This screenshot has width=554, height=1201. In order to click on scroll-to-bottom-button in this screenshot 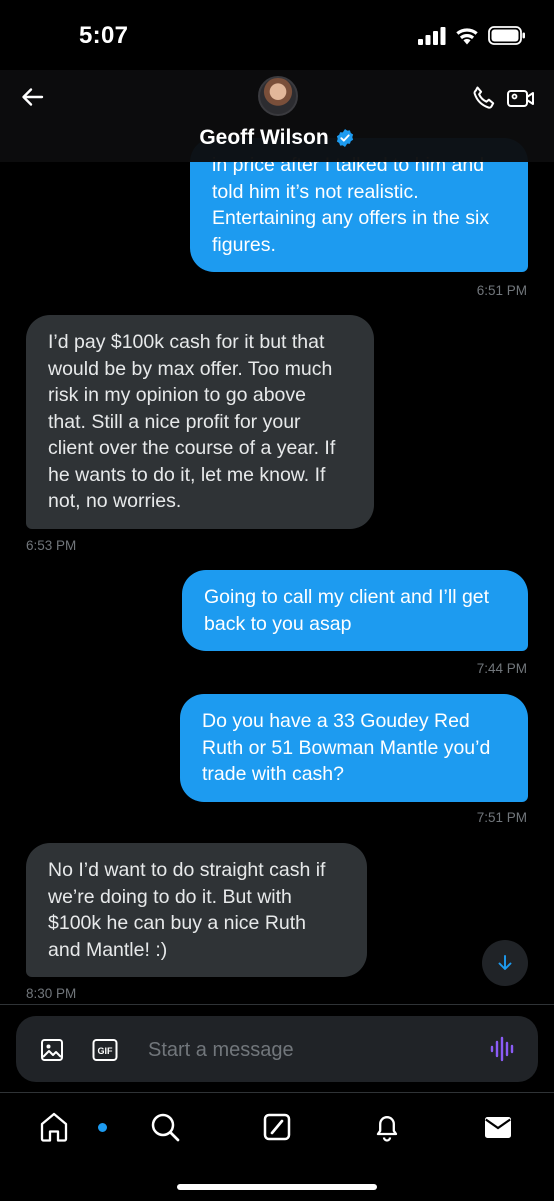, I will do `click(505, 963)`.